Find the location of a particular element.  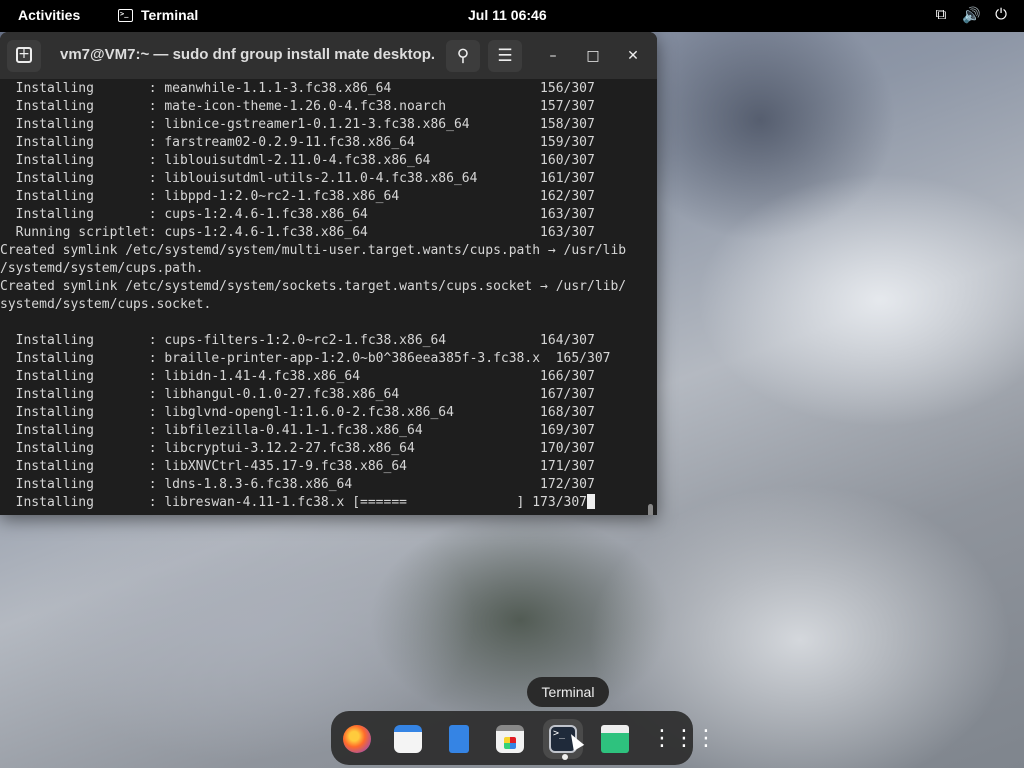

volume-icon: 🔊 is located at coordinates (971, 15).